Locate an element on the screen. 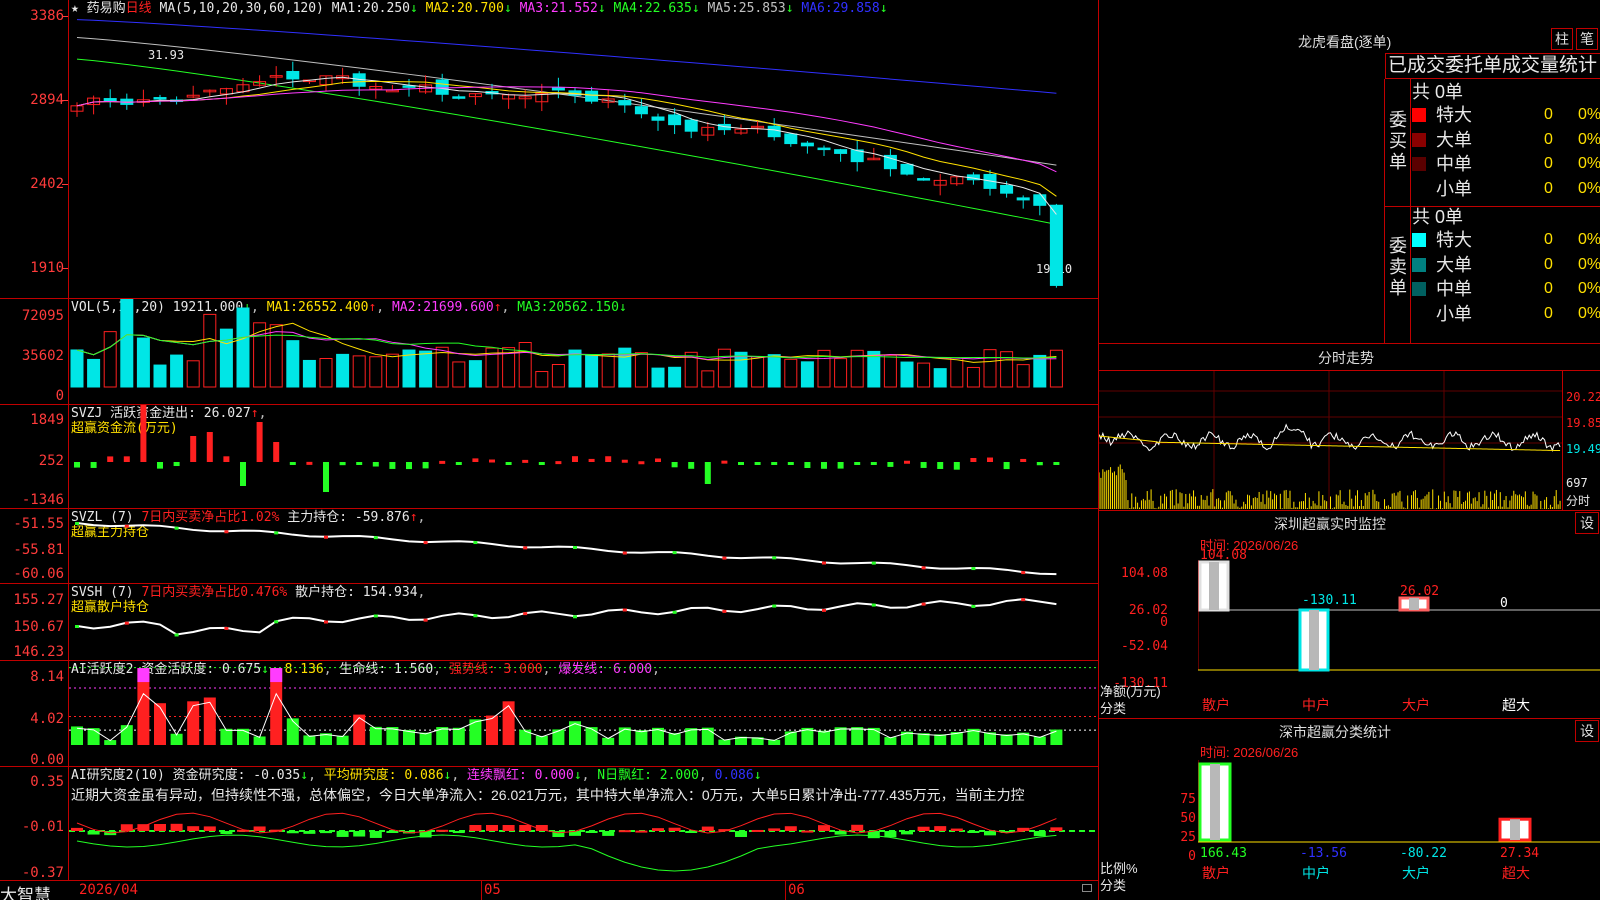 This screenshot has height=900, width=1600. ai-research-chart is located at coordinates (583, 842).